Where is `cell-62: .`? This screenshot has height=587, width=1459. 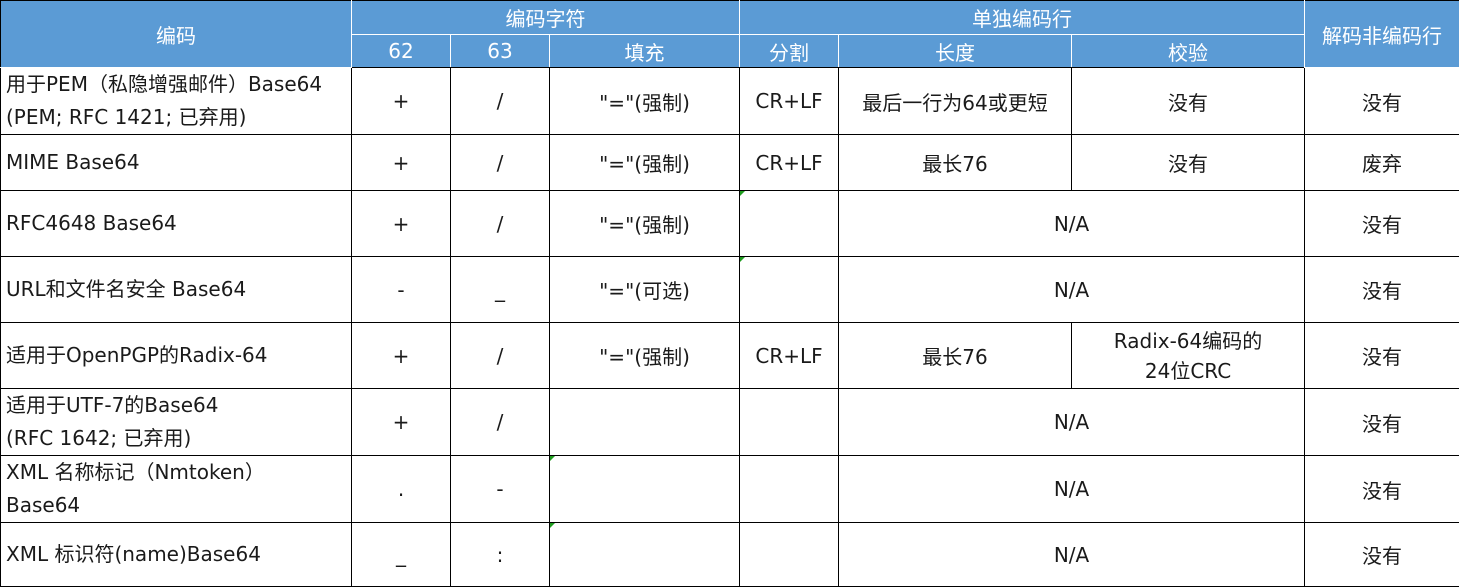 cell-62: . is located at coordinates (401, 489).